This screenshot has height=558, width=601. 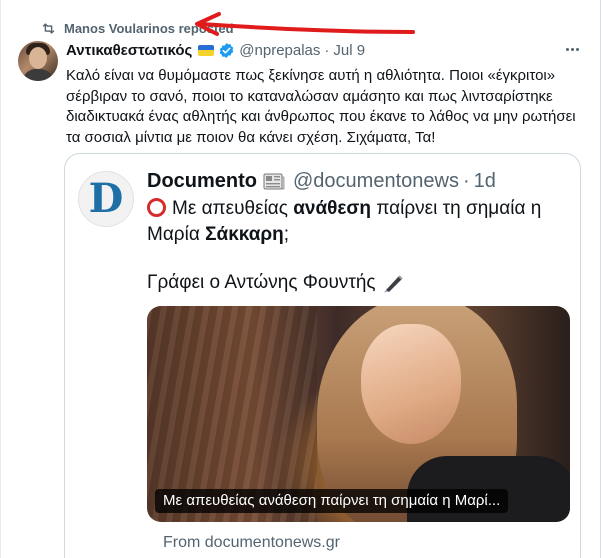 What do you see at coordinates (274, 181) in the screenshot?
I see `newspaper-icon` at bounding box center [274, 181].